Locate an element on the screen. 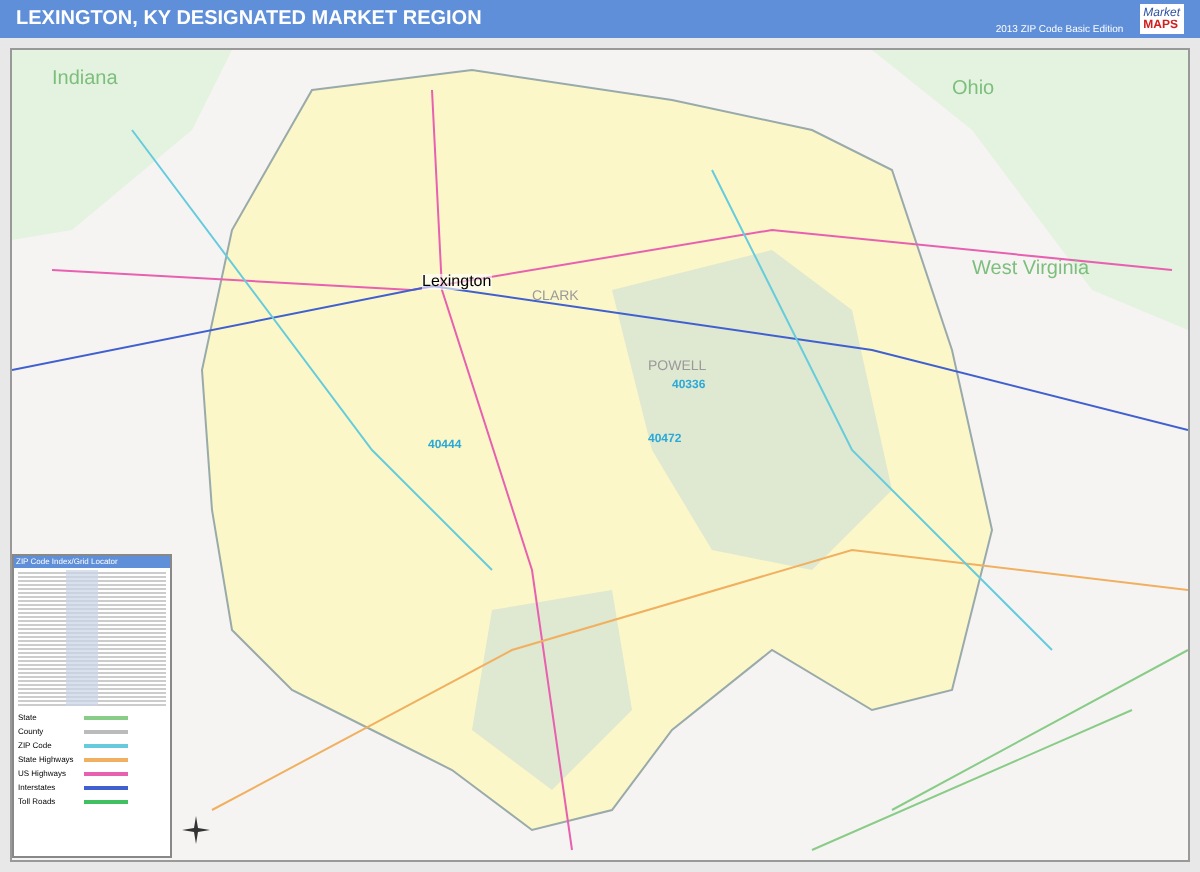 The image size is (1200, 872). map-title: LEXINGTON, KY DESIGNATED MARKET REGION is located at coordinates (250, 20).